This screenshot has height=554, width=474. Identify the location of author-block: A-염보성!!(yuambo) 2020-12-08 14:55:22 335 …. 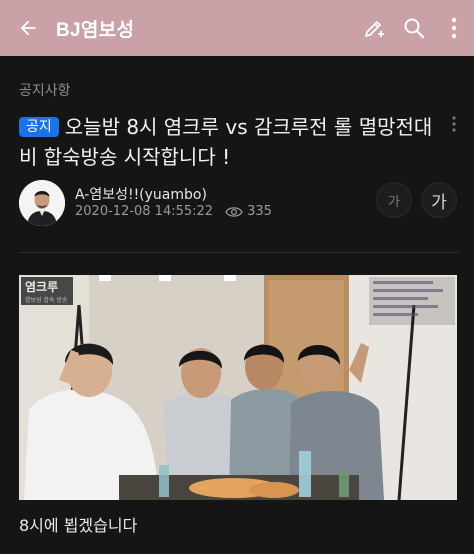
(239, 205).